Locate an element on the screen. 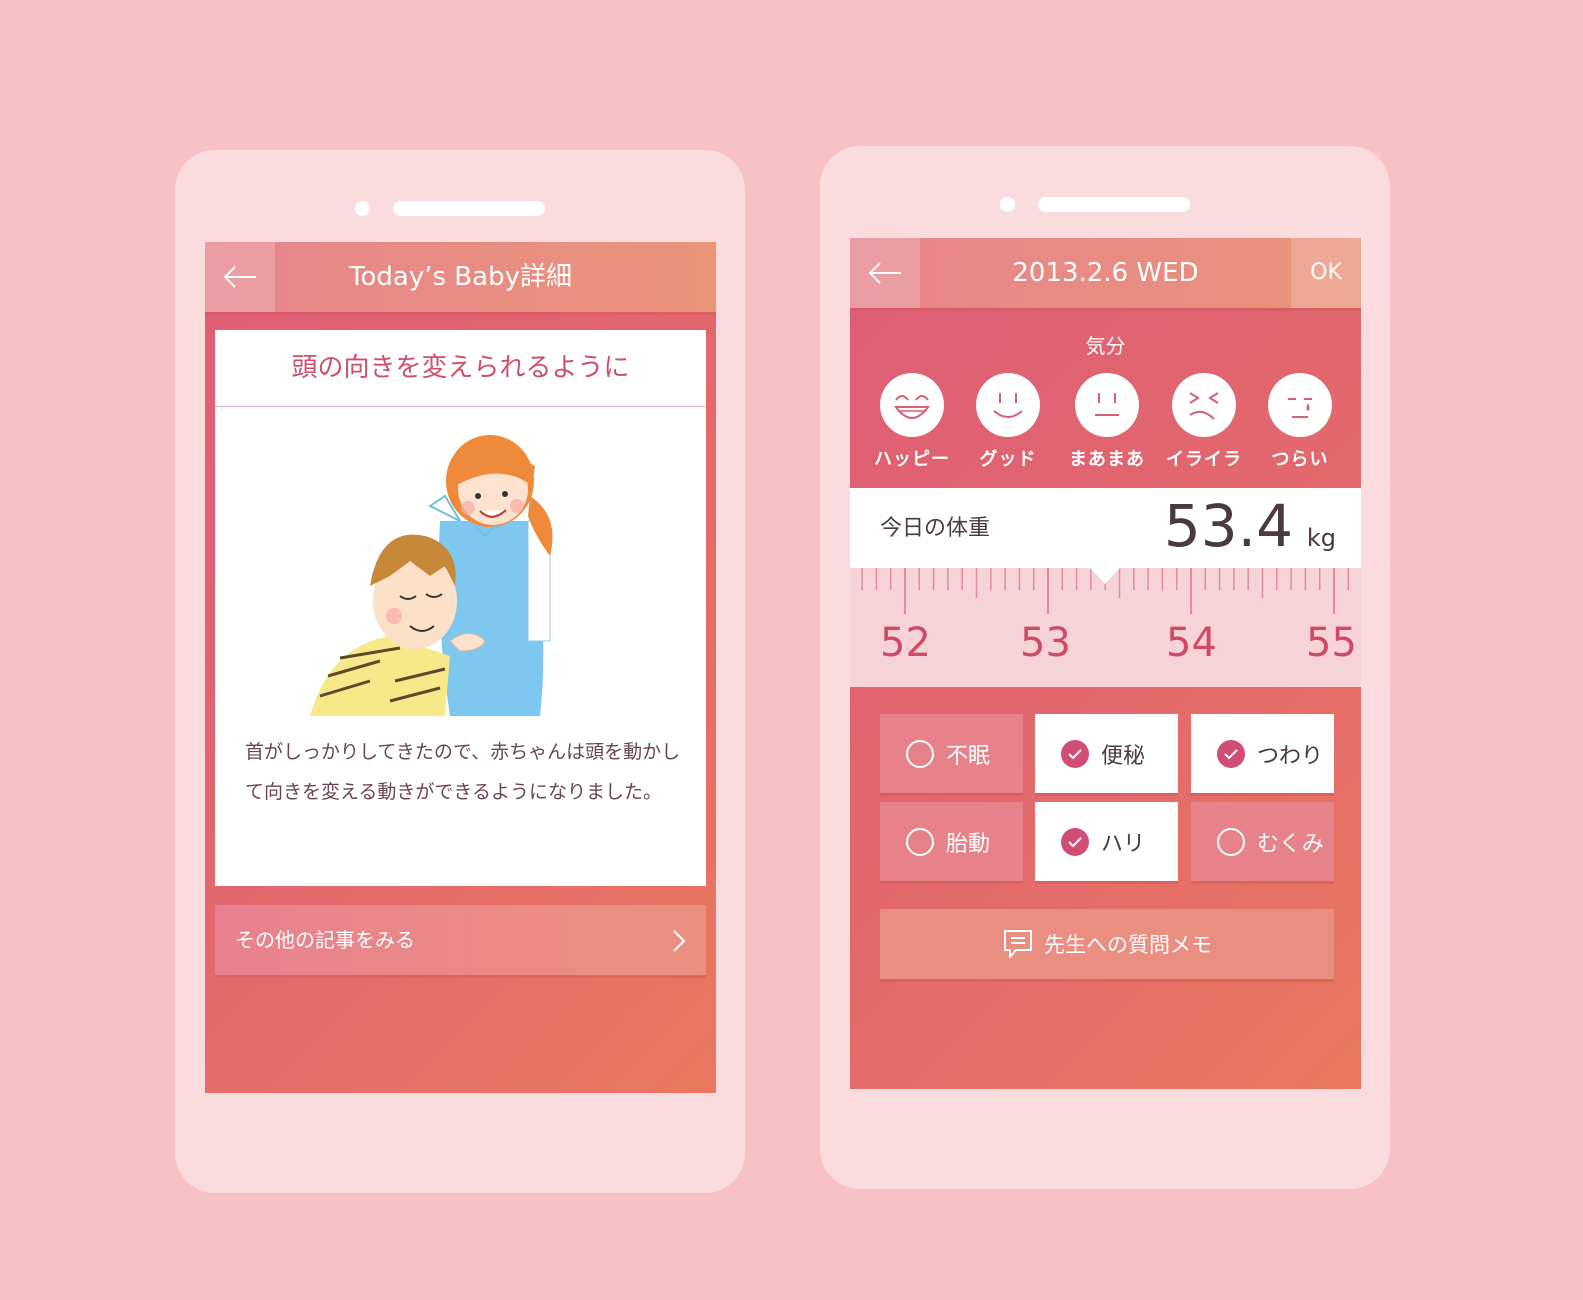  symptom-tension: ハリ is located at coordinates (1106, 841).